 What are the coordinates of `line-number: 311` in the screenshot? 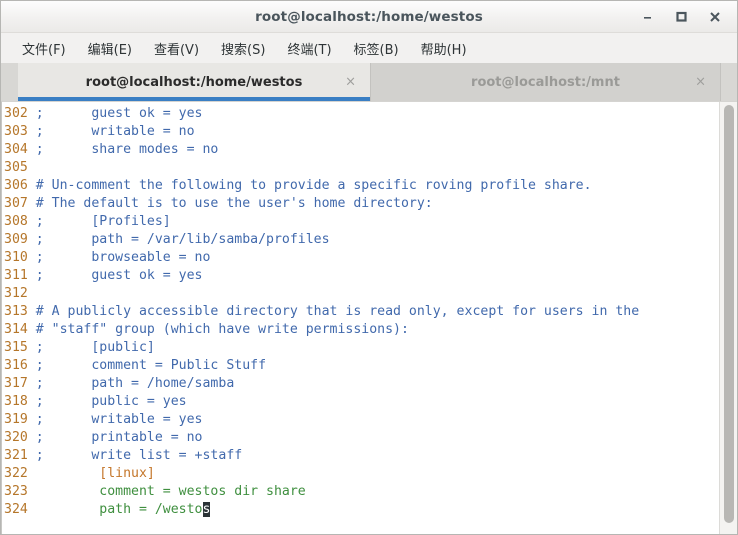 It's located at (20, 275).